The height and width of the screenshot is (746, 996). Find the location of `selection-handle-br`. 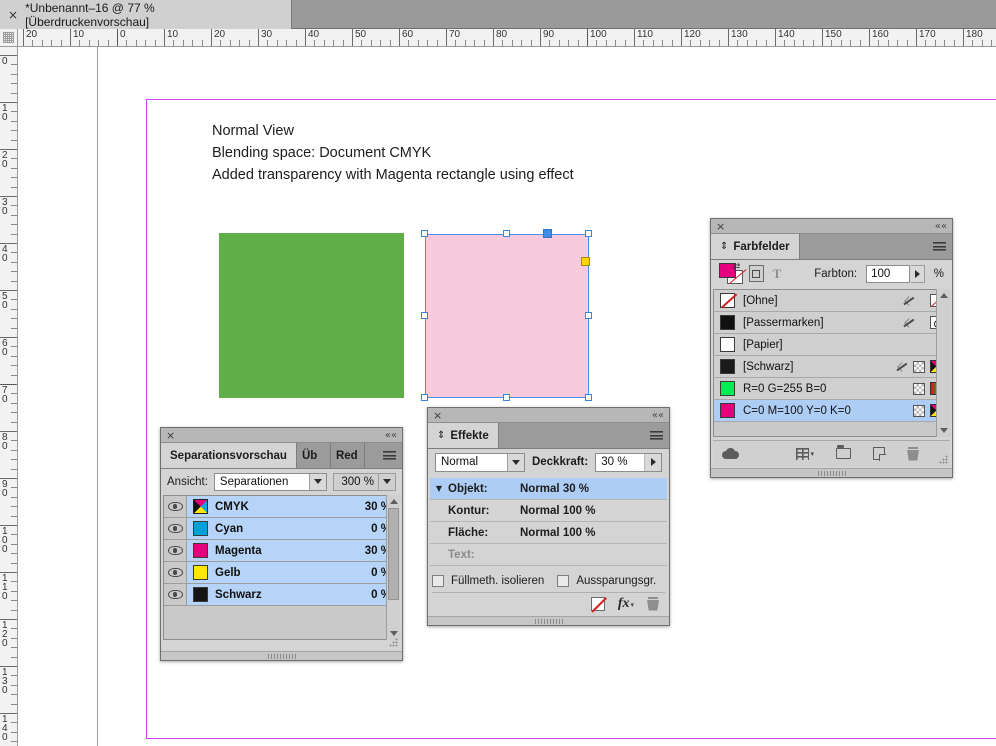

selection-handle-br is located at coordinates (588, 397).